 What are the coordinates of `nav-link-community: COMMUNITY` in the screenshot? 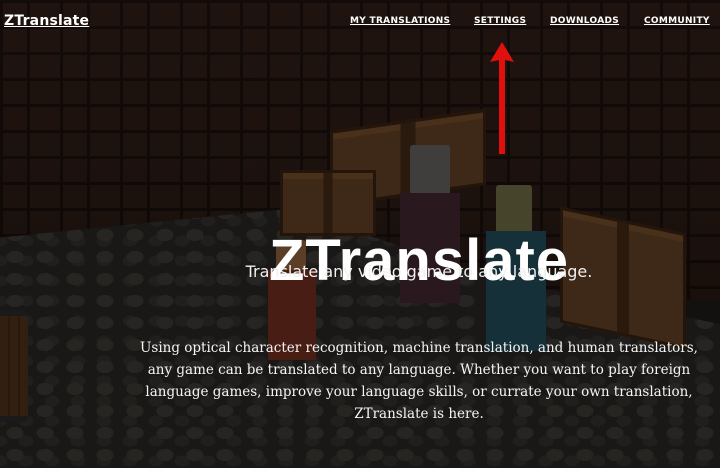 It's located at (677, 21).